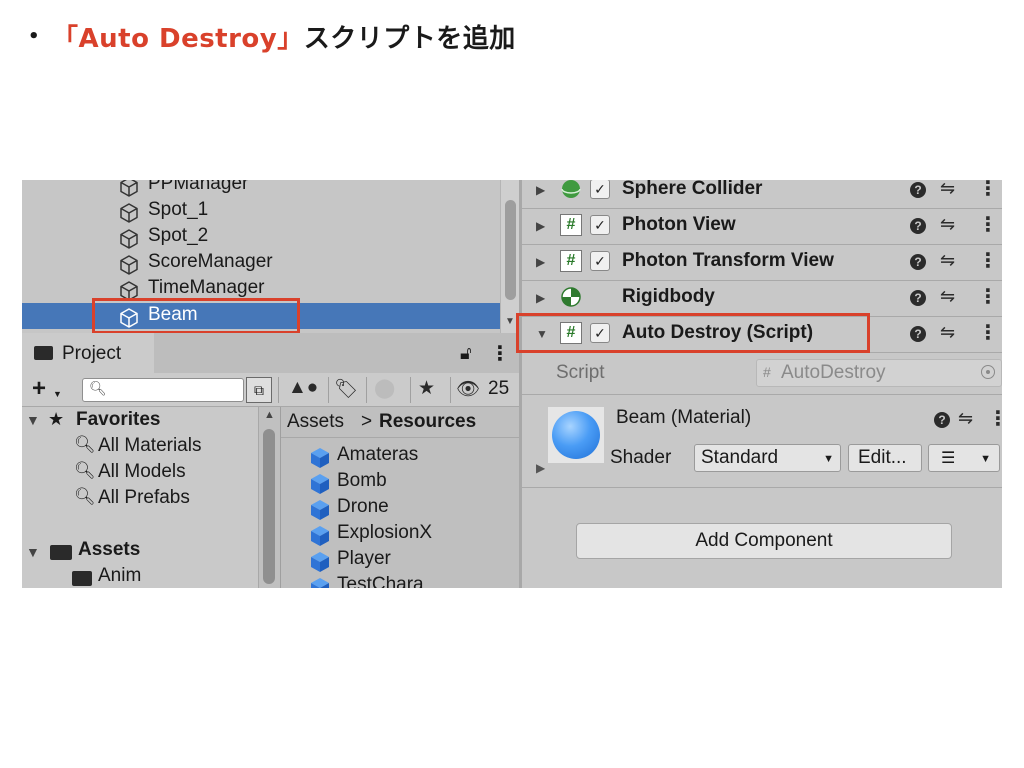 The height and width of the screenshot is (768, 1024). I want to click on component-header-photon-view: ▶ # ✓ Photon View ? ⇋ ⋮, so click(762, 226).